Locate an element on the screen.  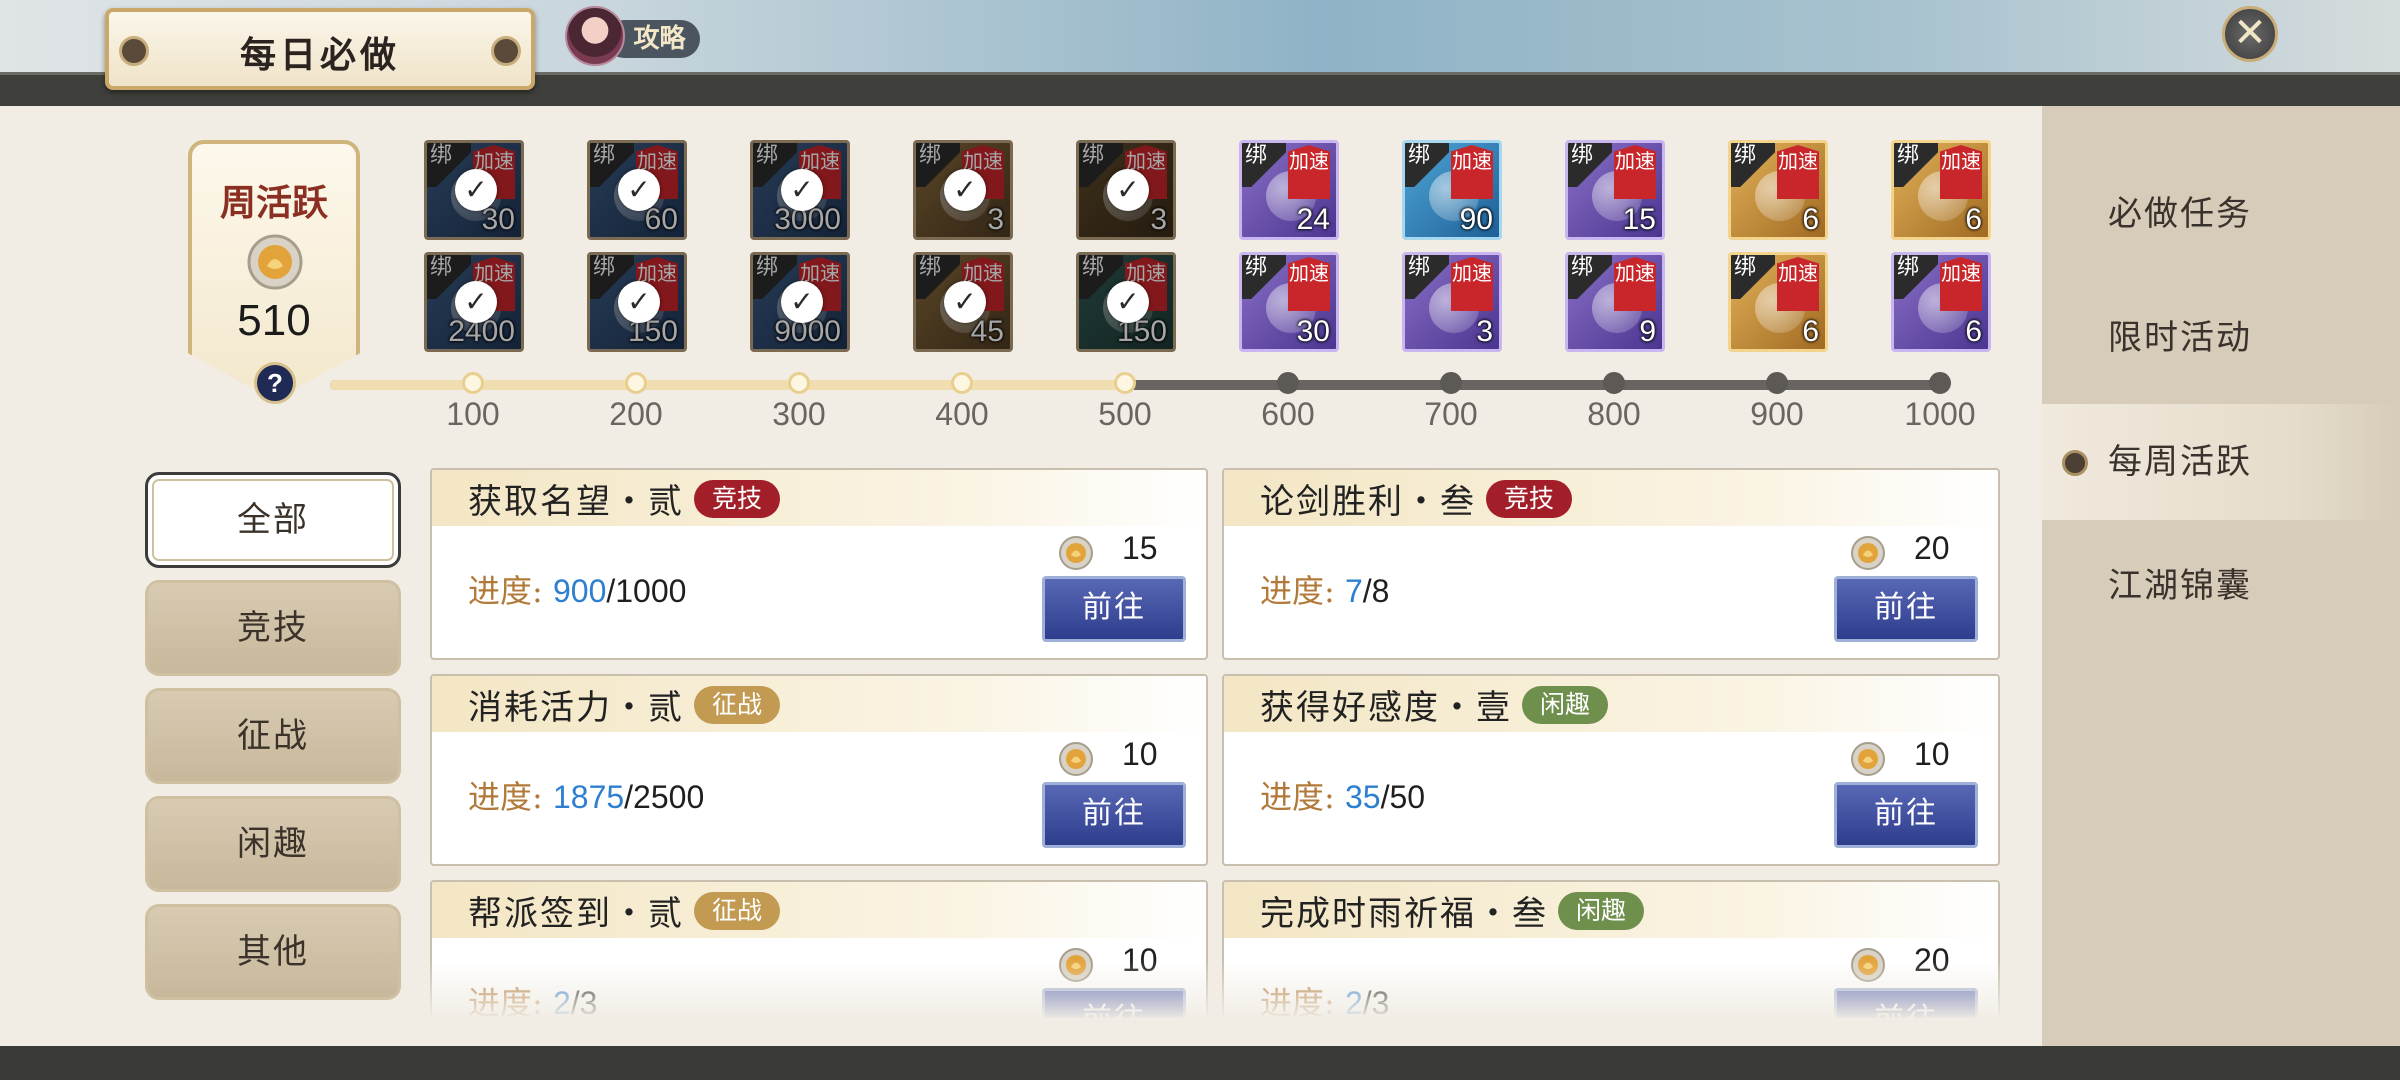
reward-item: 绑加速 90 is located at coordinates (1452, 190).